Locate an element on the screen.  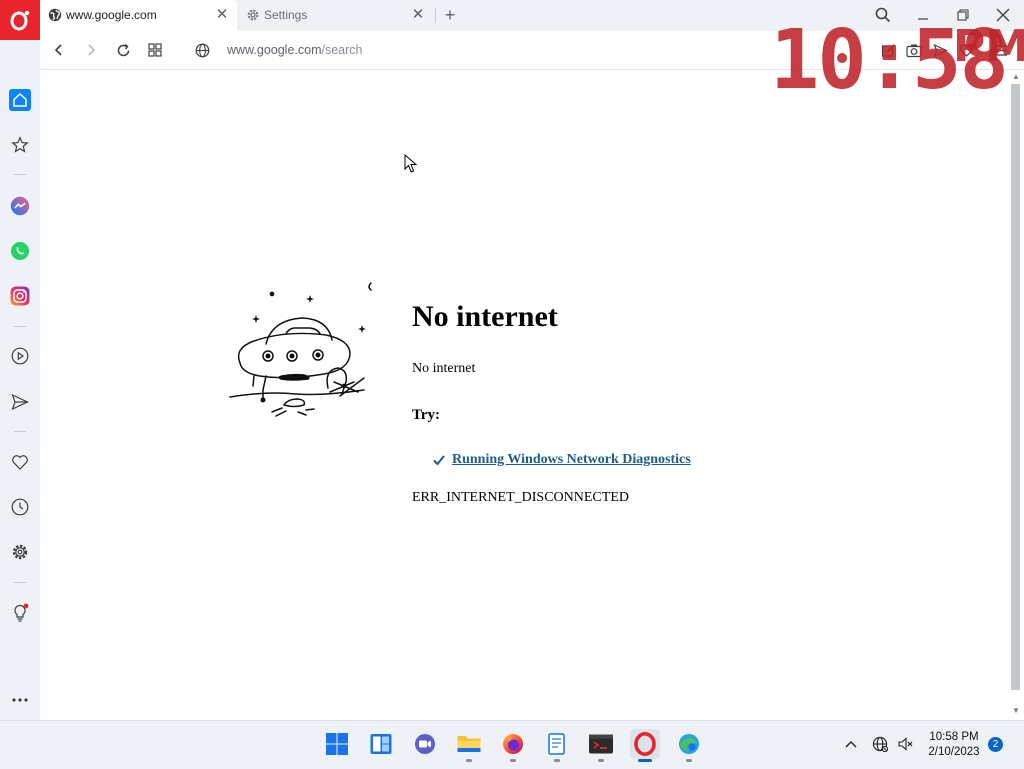
taskbar-widgets is located at coordinates (381, 744).